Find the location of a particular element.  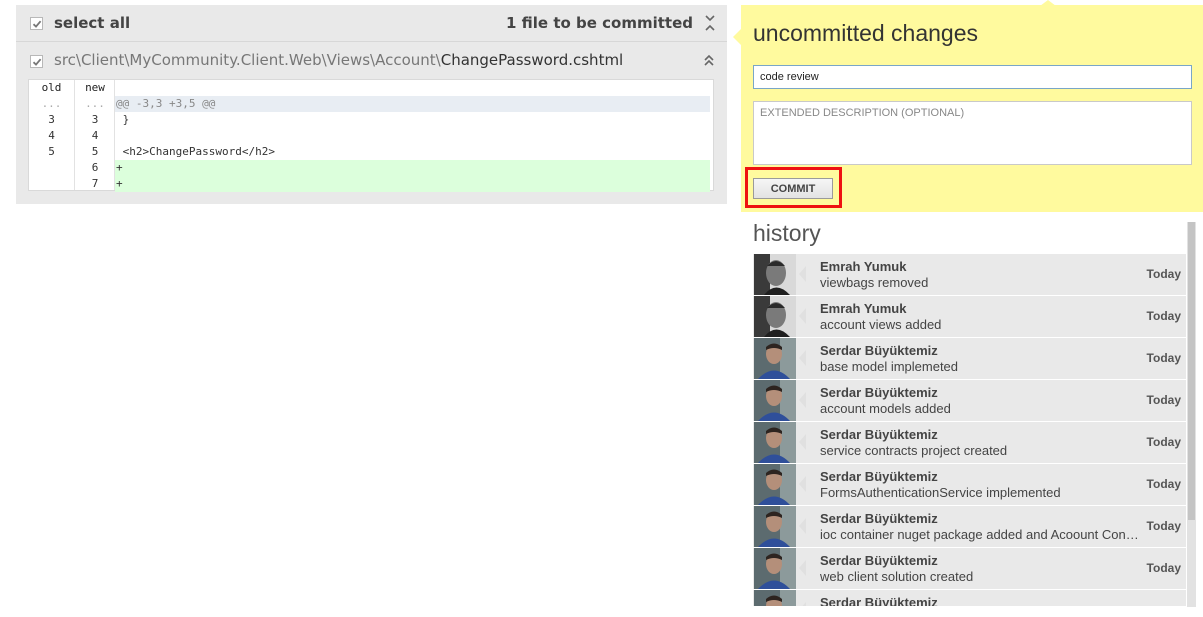

diff-line-hunk: ...... @@ -3,3 +3,5 @@ is located at coordinates (371, 104).